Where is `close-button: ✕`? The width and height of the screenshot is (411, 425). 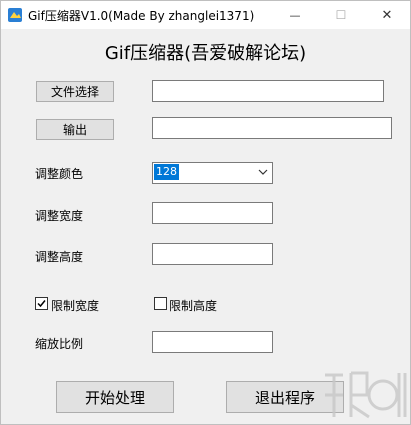
close-button: ✕ is located at coordinates (387, 15).